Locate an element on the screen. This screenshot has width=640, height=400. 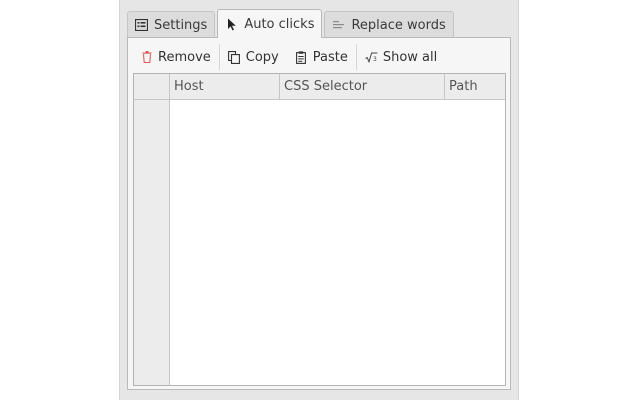
tab-settings: Settings is located at coordinates (171, 24).